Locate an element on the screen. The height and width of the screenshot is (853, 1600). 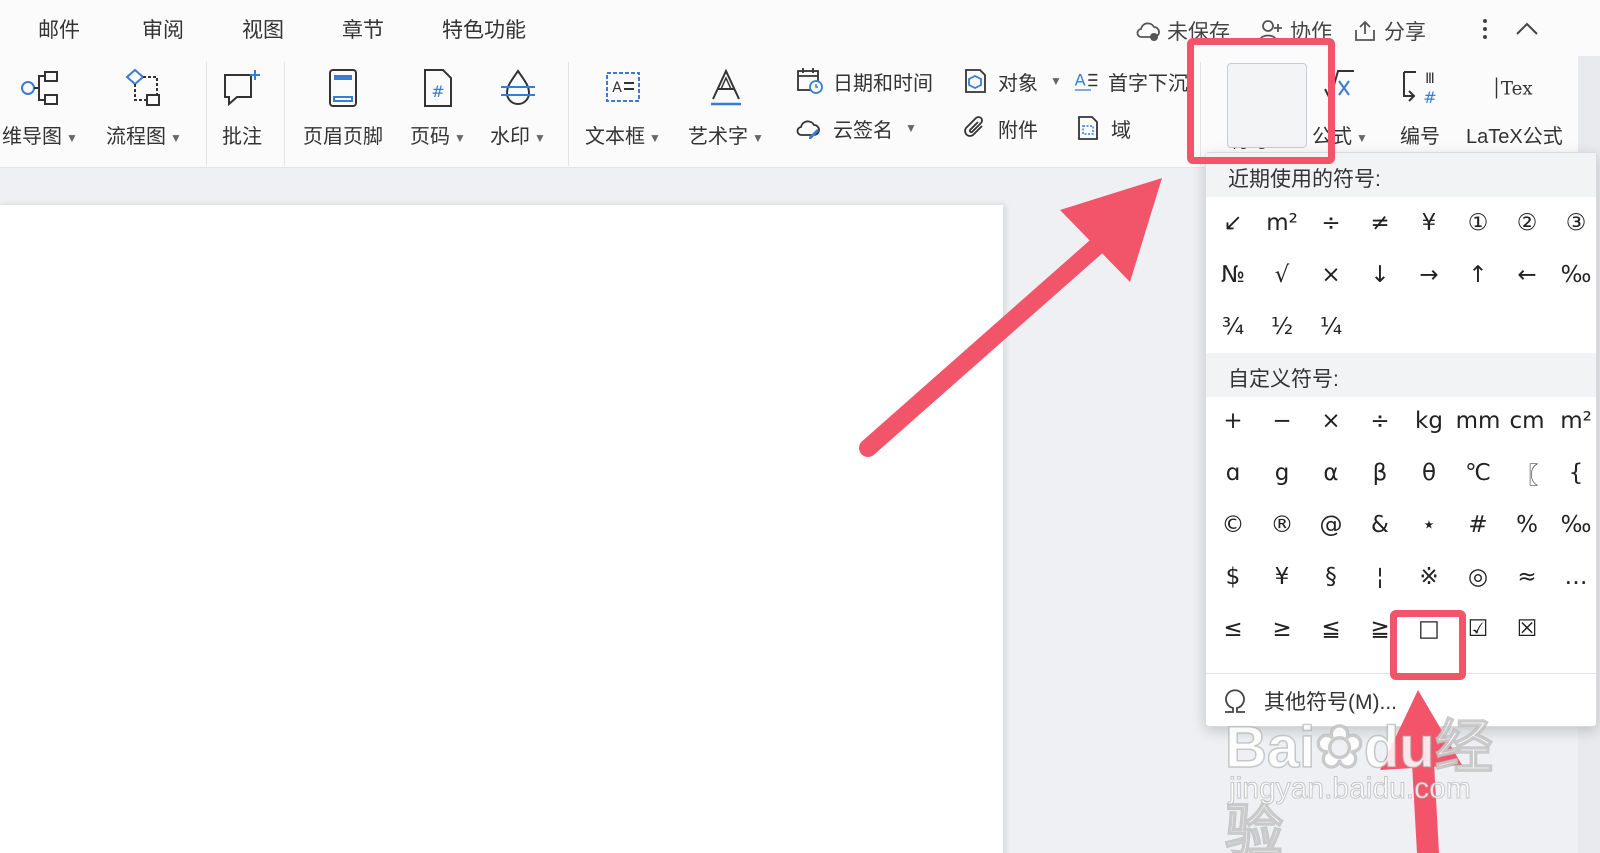
field-button: 域 is located at coordinates (1102, 128).